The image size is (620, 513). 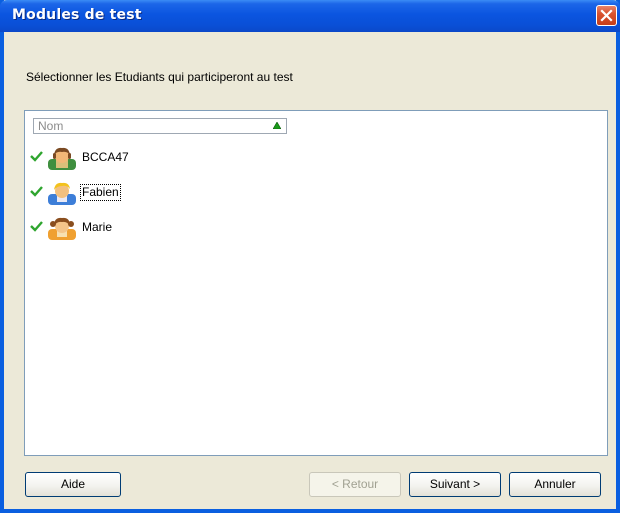 What do you see at coordinates (555, 484) in the screenshot?
I see `cancel-button: Annuler` at bounding box center [555, 484].